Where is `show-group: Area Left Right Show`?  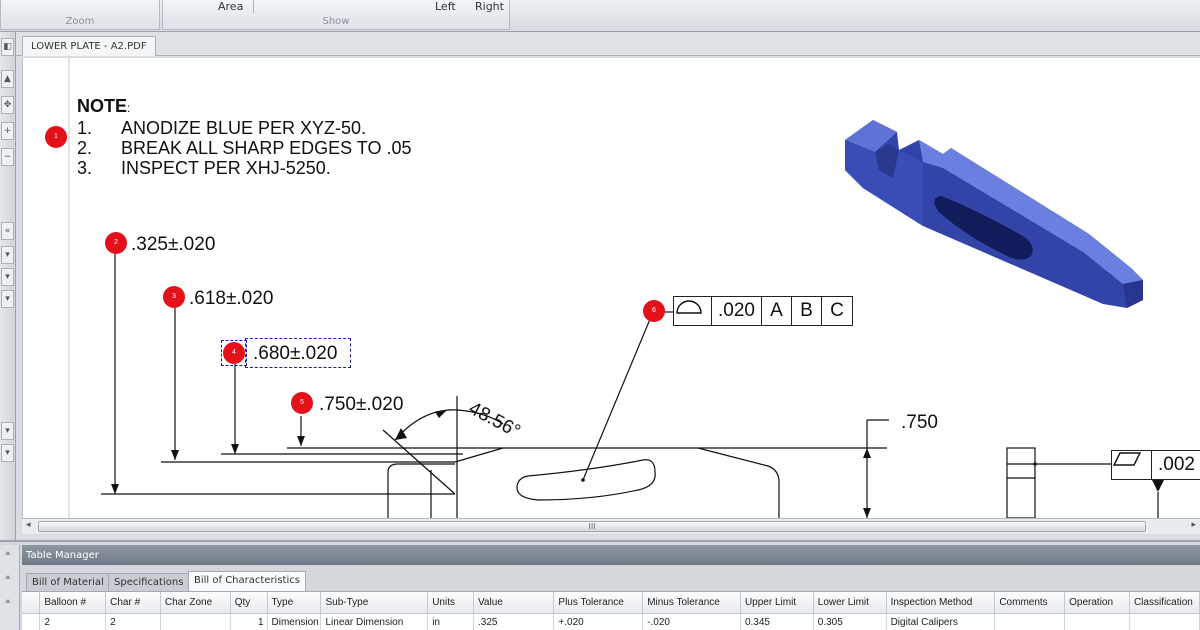
show-group: Area Left Right Show is located at coordinates (336, 15).